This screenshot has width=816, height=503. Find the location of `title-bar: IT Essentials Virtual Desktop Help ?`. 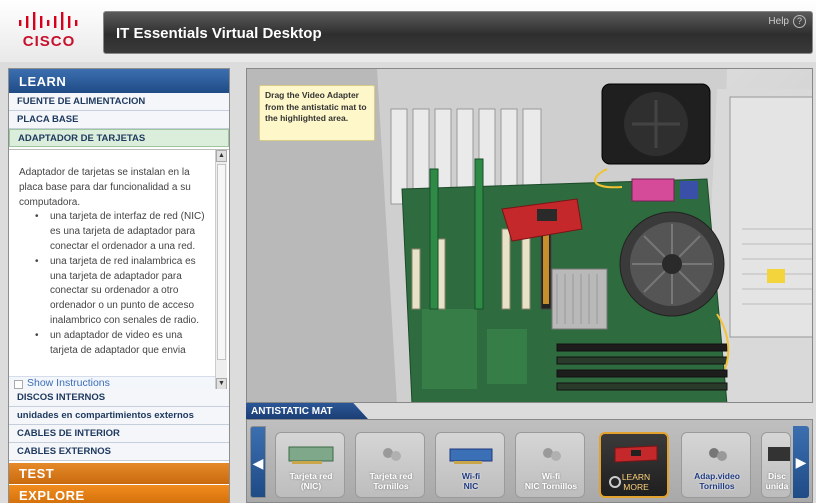

title-bar: IT Essentials Virtual Desktop Help ? is located at coordinates (458, 32).